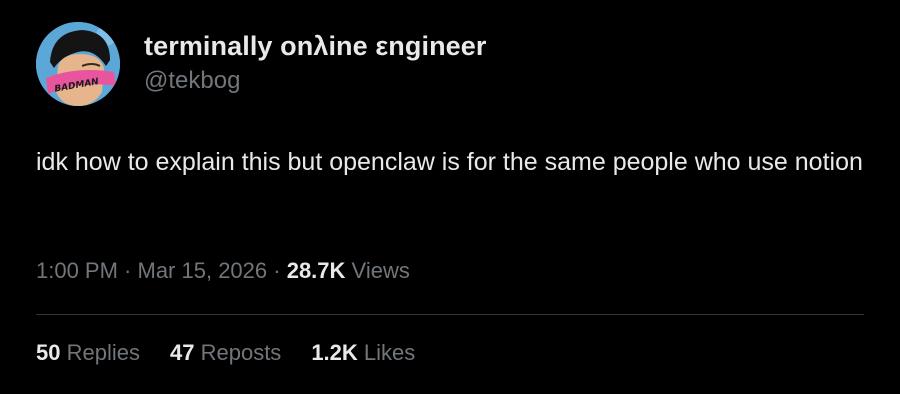 This screenshot has height=394, width=900. Describe the element at coordinates (77, 270) in the screenshot. I see `tweet-time: 1:00 PM` at that location.